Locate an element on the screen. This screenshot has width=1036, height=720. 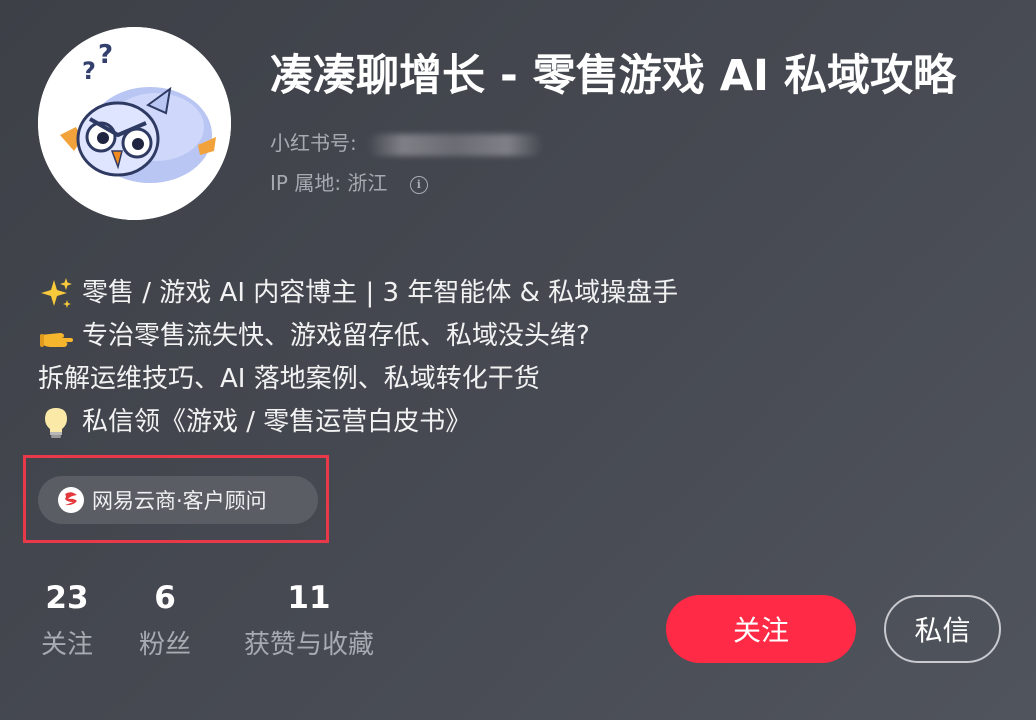
bio-line: 私信领《游戏 / 零售运营白皮书》 is located at coordinates (358, 422).